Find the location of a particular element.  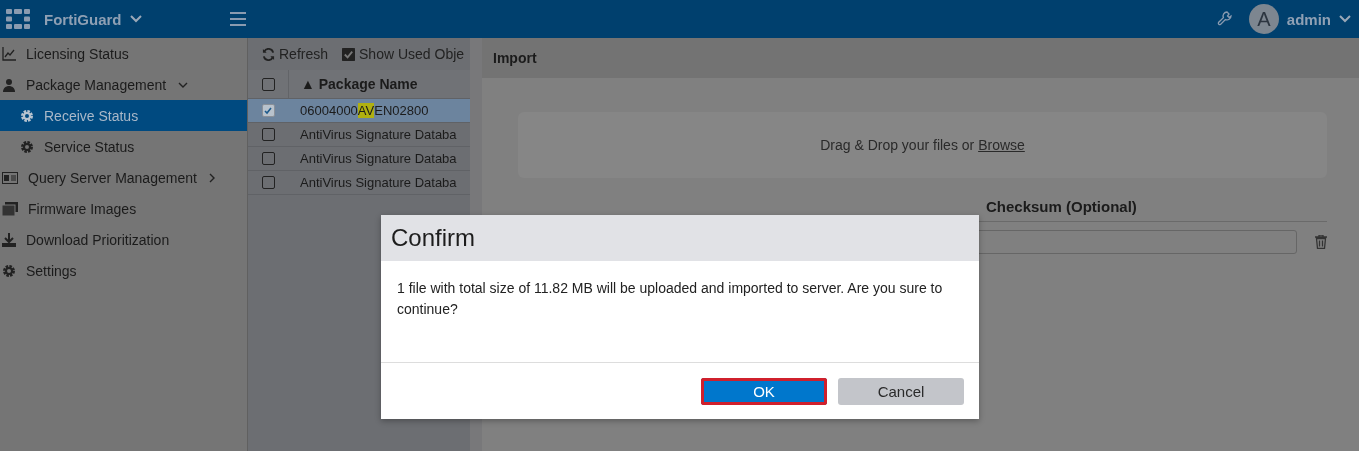

nav-label: Download Prioritization is located at coordinates (98, 239).